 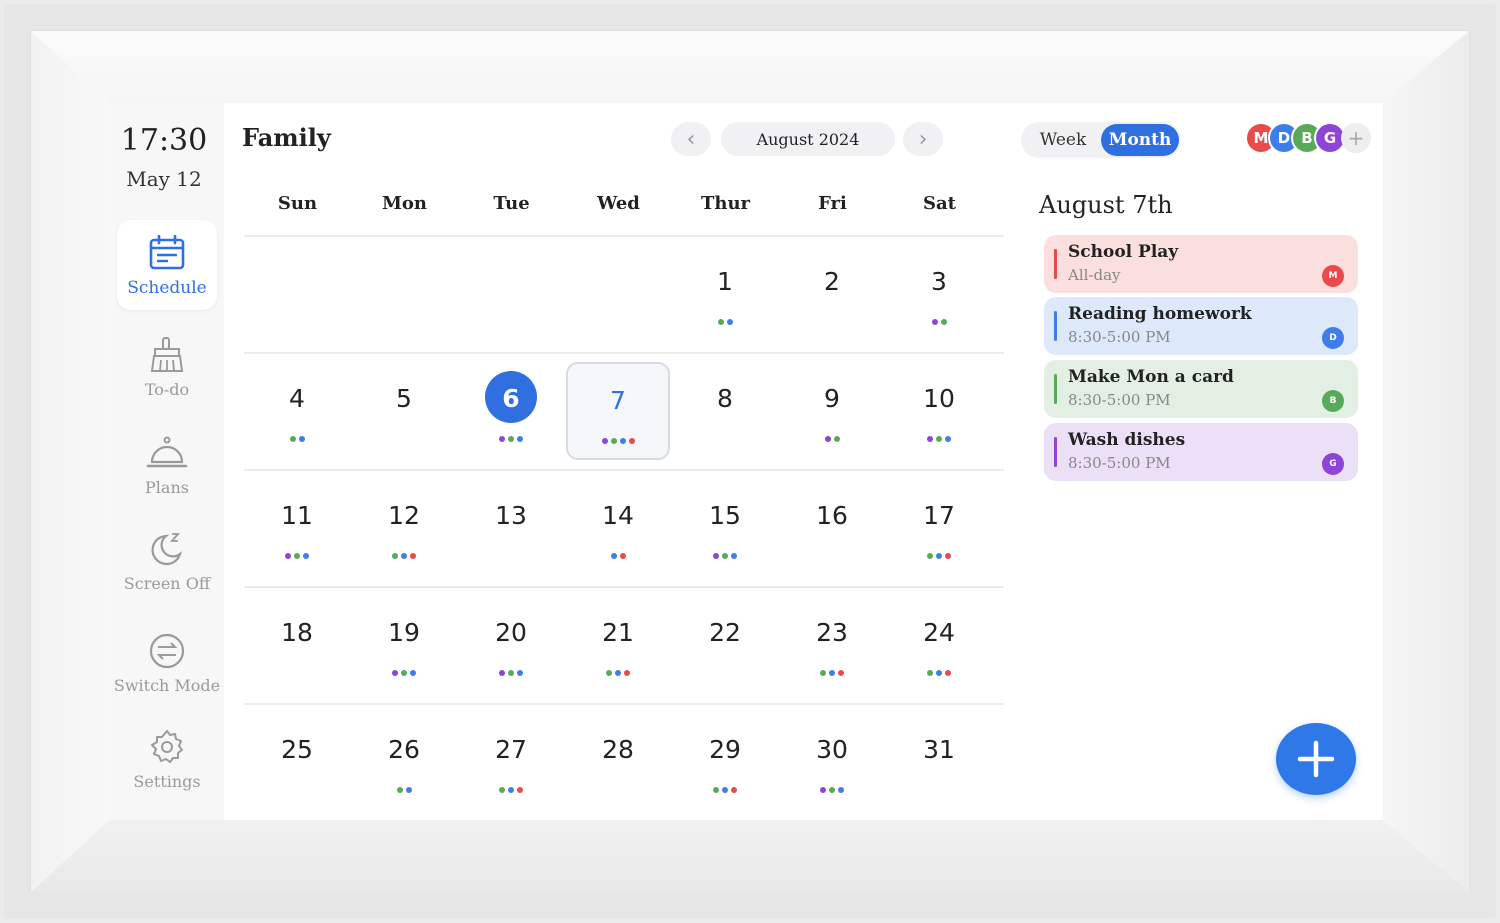 I want to click on sidebar-item-switch-mode: Switch Mode, so click(x=167, y=662).